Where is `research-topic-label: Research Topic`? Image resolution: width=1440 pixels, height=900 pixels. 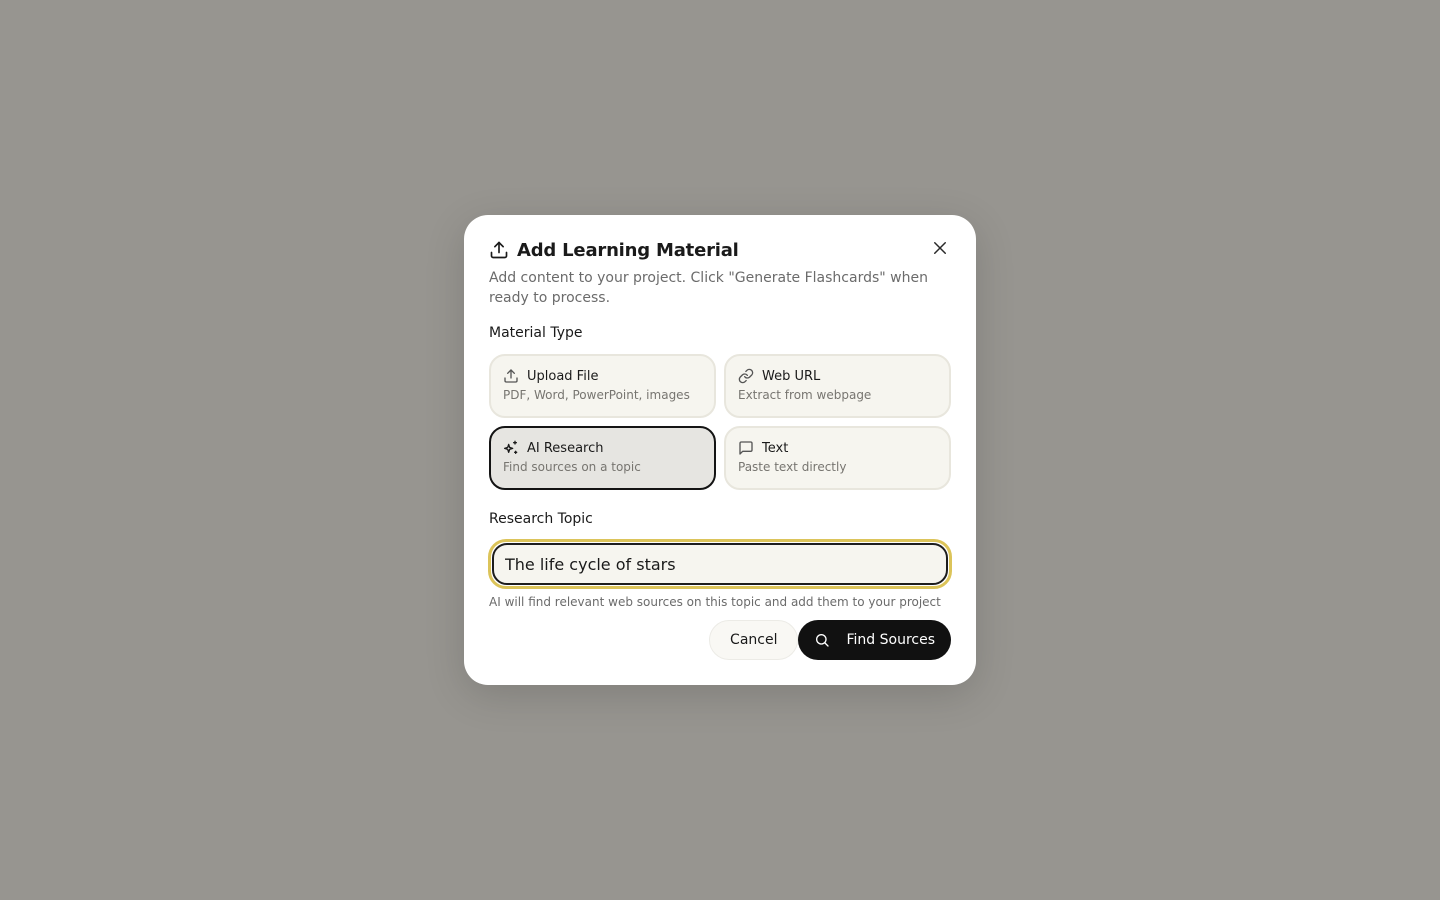 research-topic-label: Research Topic is located at coordinates (541, 519).